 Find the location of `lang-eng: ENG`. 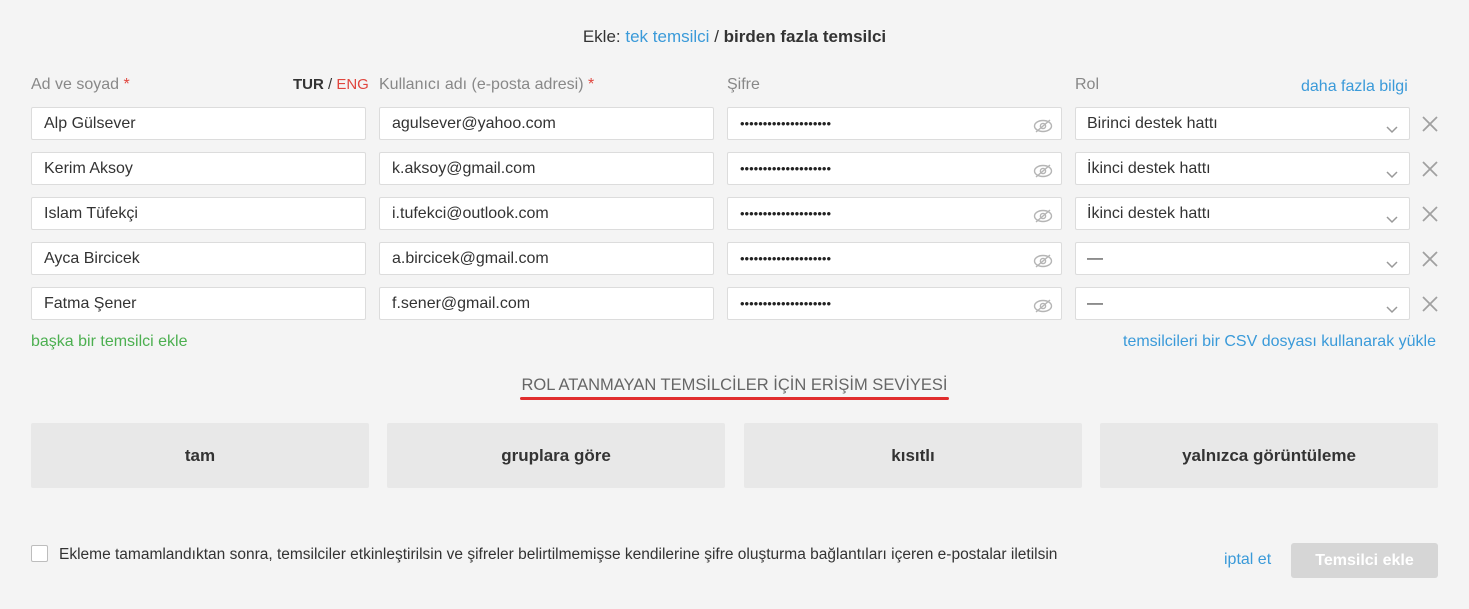

lang-eng: ENG is located at coordinates (352, 84).